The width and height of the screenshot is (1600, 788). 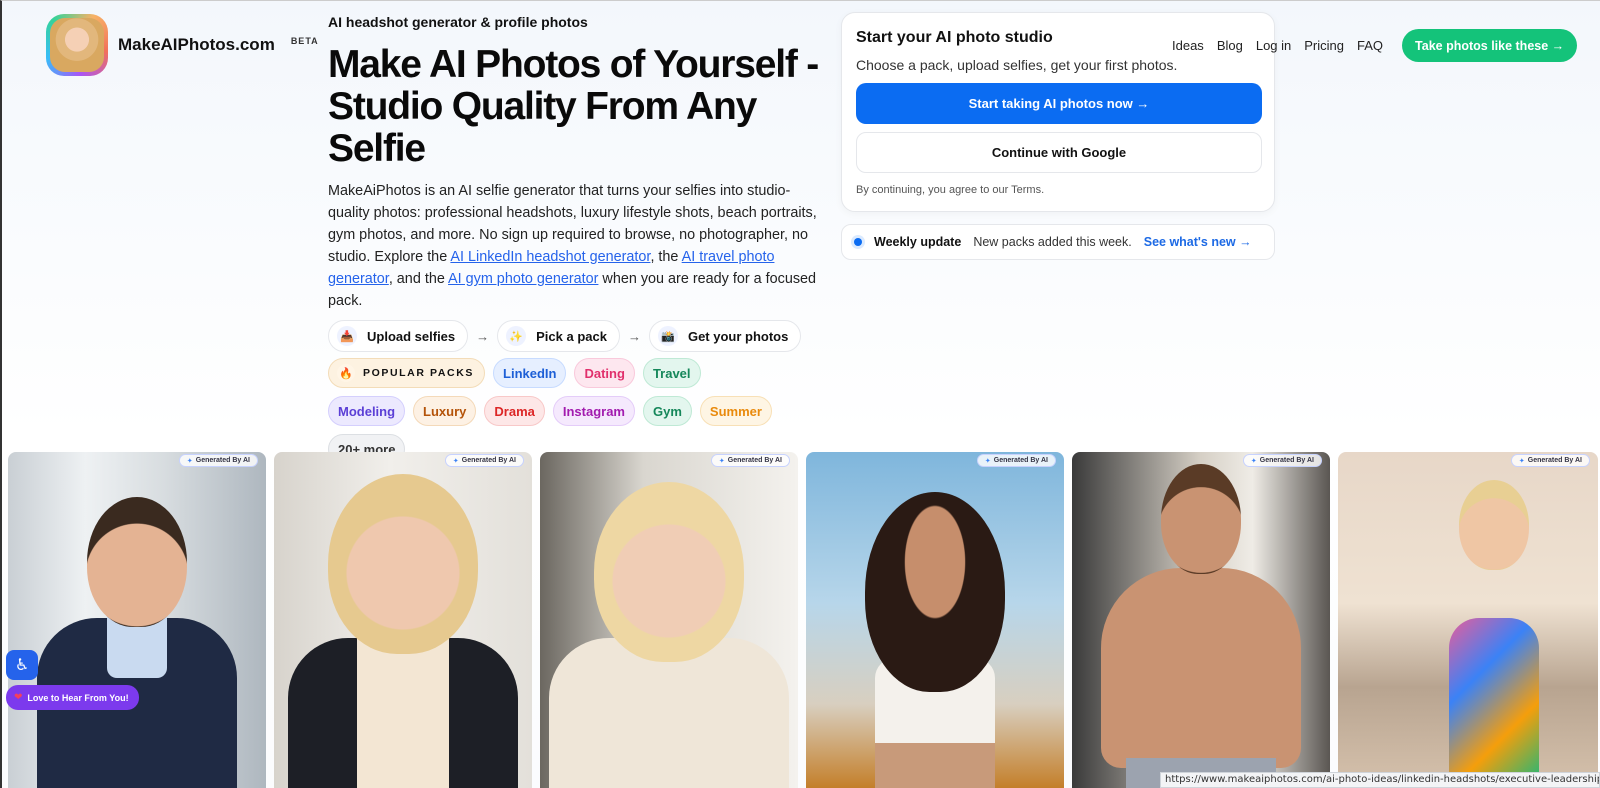 I want to click on pack-tag-linkedin: LinkedIn, so click(x=530, y=373).